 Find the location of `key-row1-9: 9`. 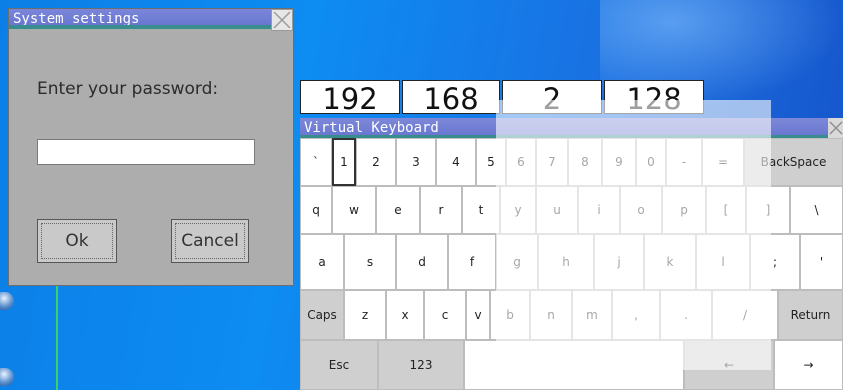

key-row1-9: 9 is located at coordinates (619, 162).